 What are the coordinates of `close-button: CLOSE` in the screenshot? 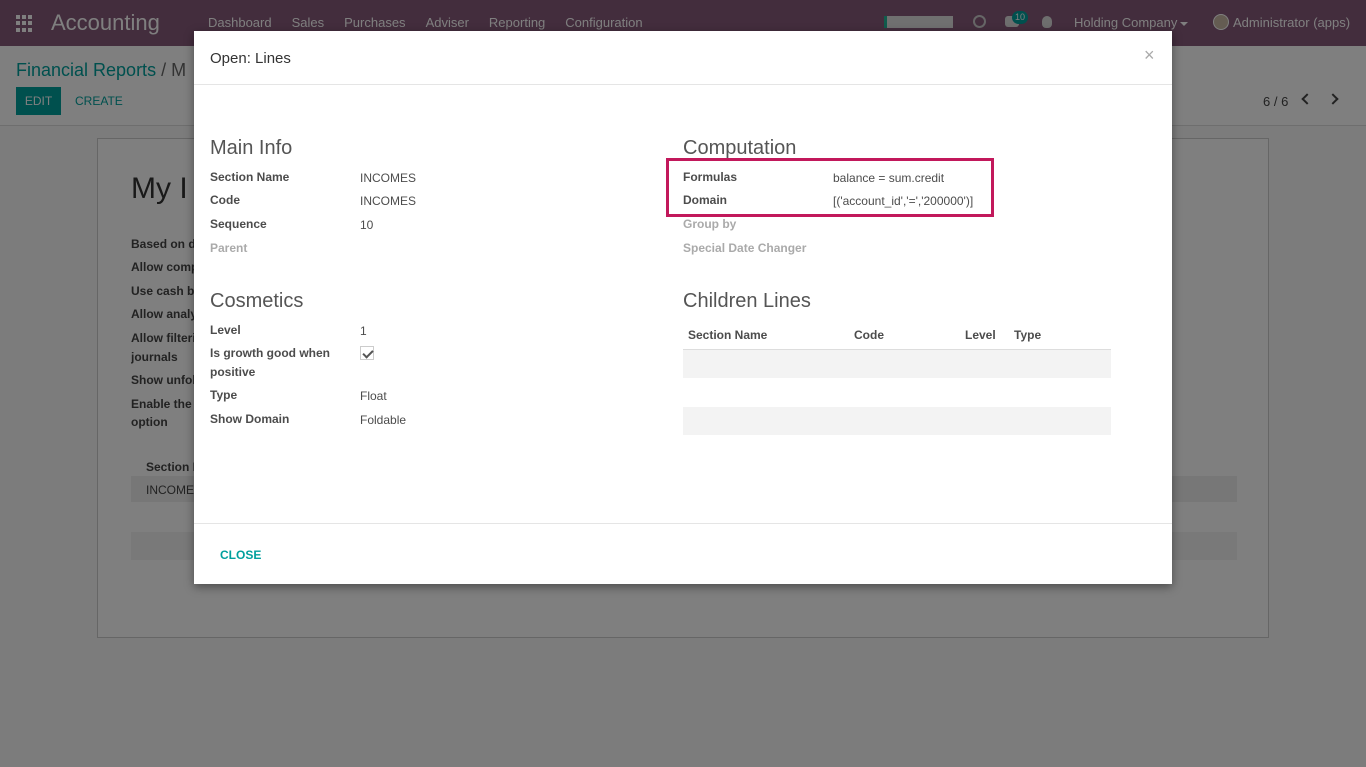 It's located at (240, 555).